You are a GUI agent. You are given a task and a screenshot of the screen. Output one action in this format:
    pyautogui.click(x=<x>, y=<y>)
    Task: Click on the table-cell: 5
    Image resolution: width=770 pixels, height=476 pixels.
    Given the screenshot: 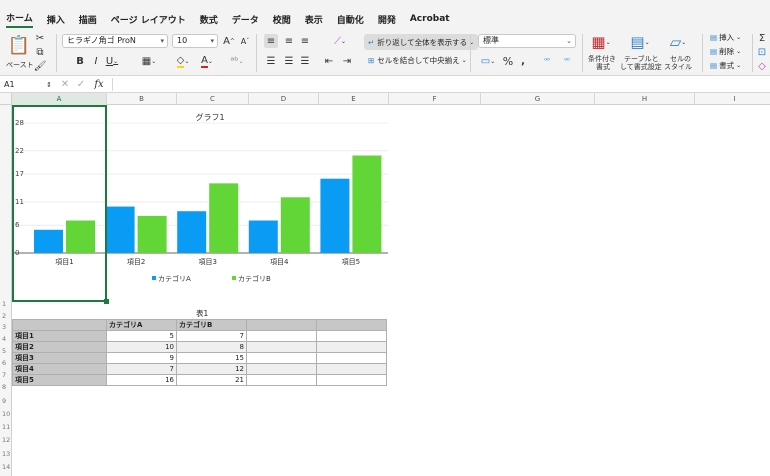 What is the action you would take?
    pyautogui.click(x=141, y=336)
    